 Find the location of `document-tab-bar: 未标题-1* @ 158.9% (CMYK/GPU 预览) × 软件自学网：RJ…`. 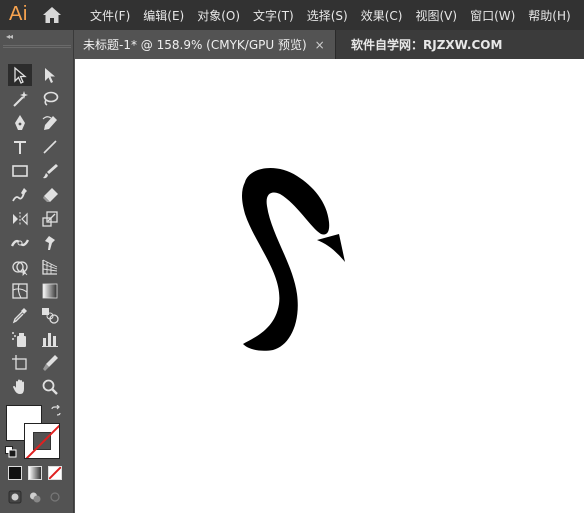

document-tab-bar: 未标题-1* @ 158.9% (CMYK/GPU 预览) × 软件自学网：RJ… is located at coordinates (329, 44).